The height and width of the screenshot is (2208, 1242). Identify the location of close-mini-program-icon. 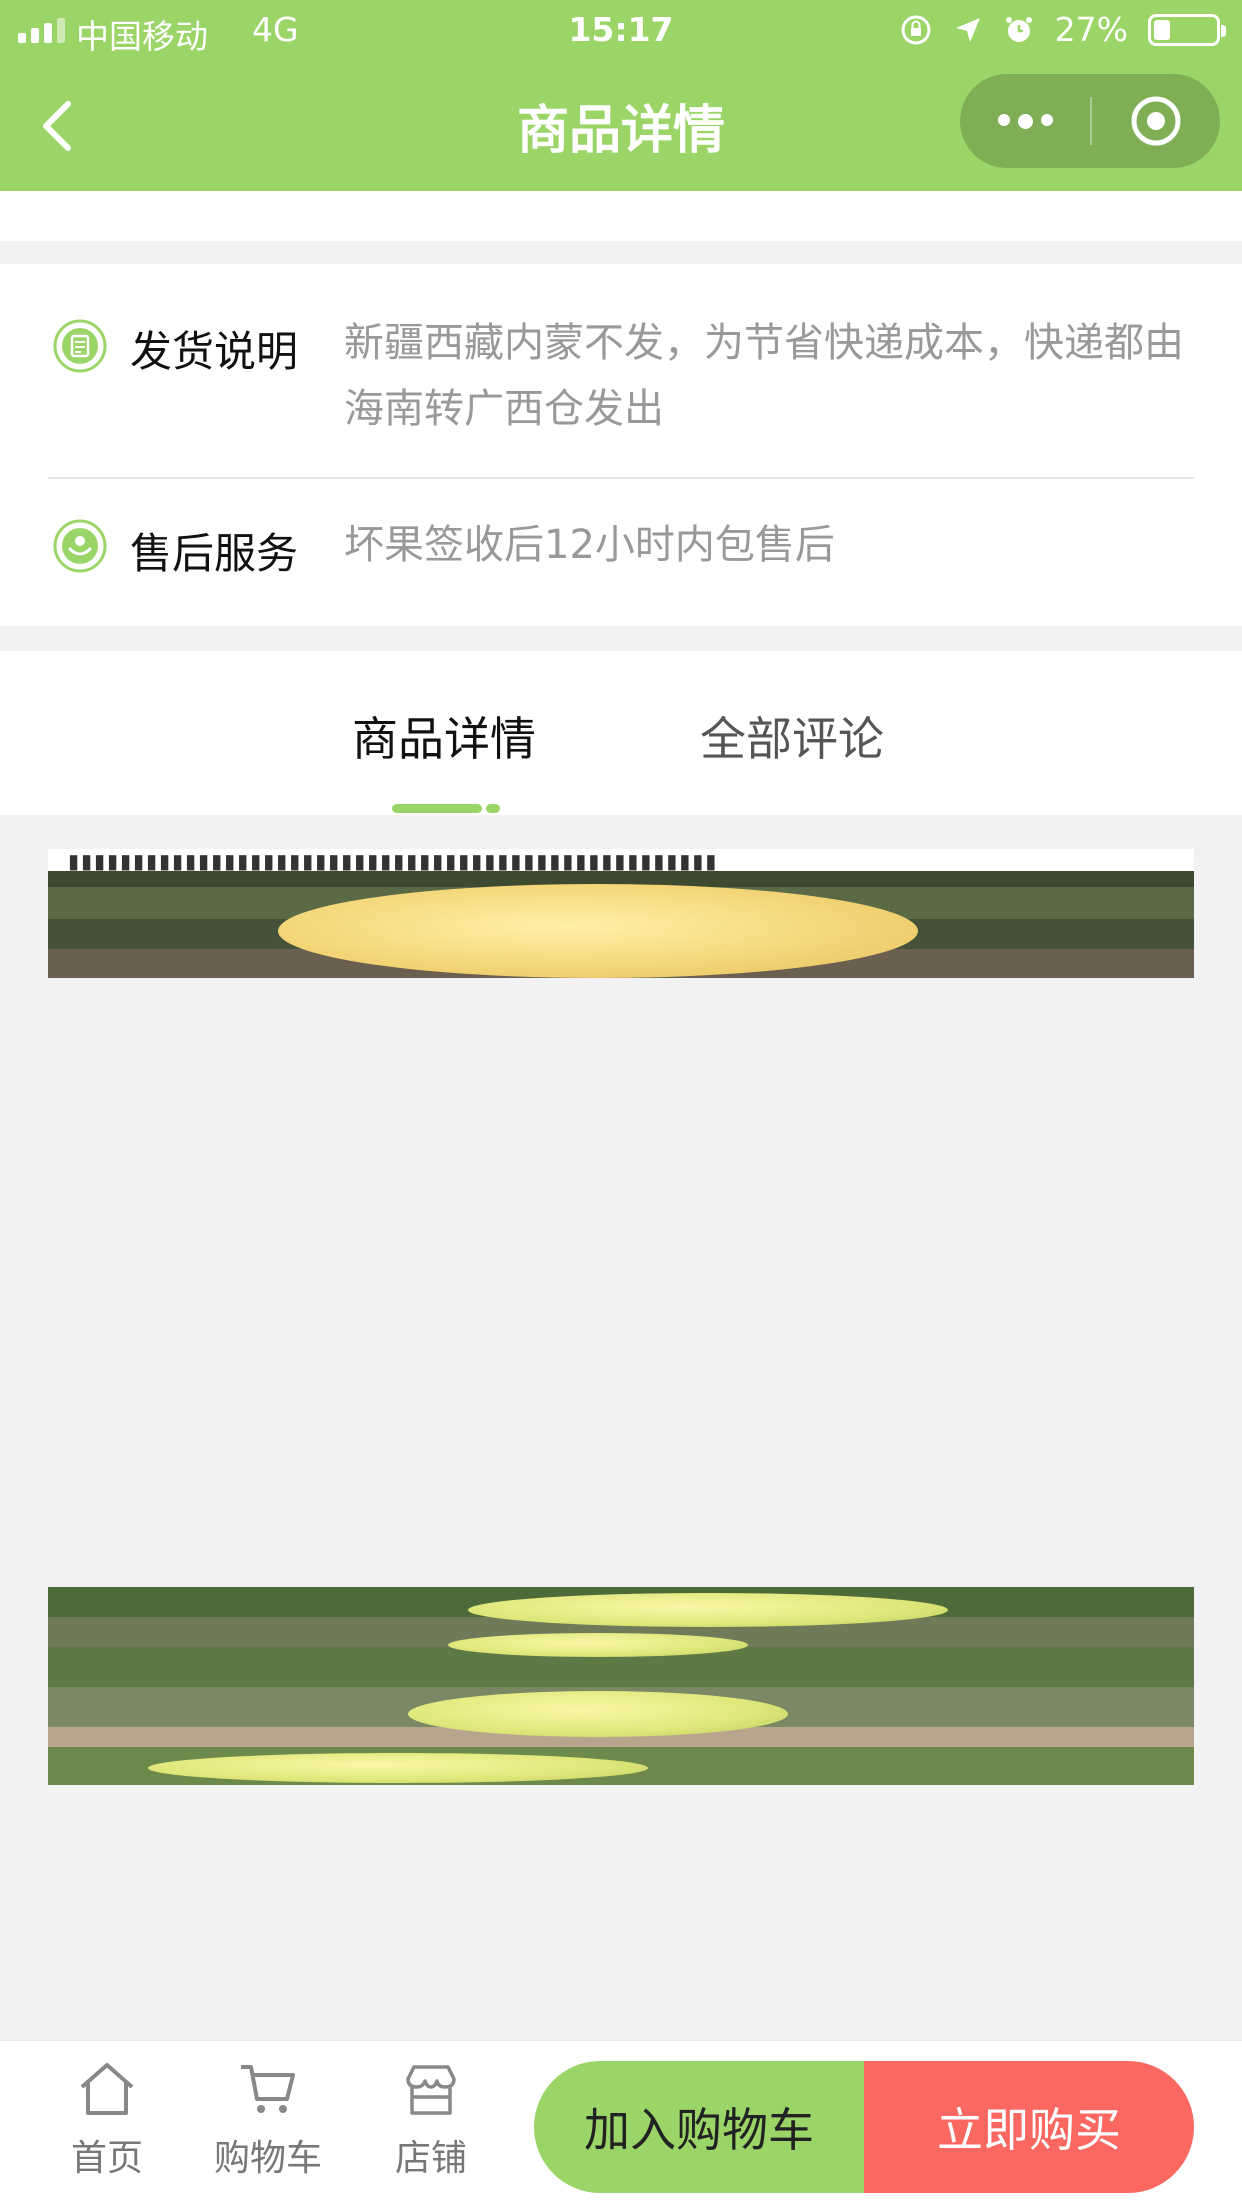
(1156, 121).